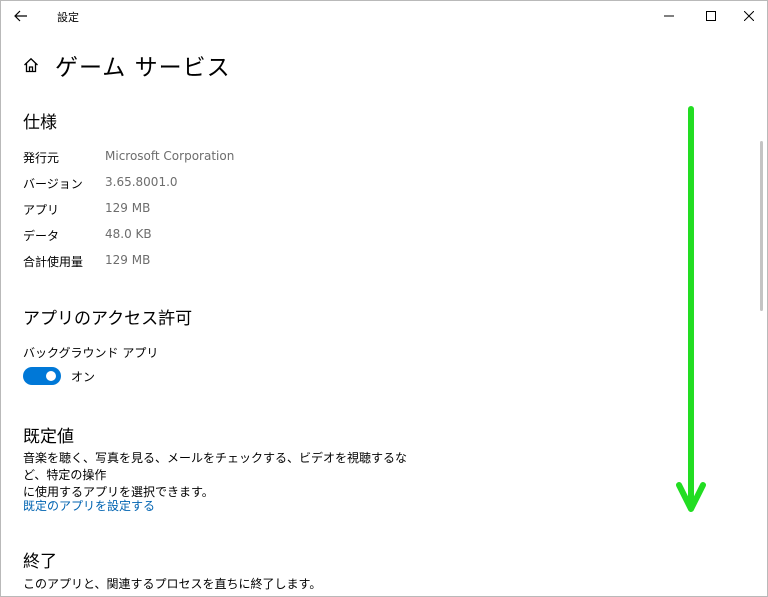  Describe the element at coordinates (51, 376) in the screenshot. I see `toggle-knob` at that location.